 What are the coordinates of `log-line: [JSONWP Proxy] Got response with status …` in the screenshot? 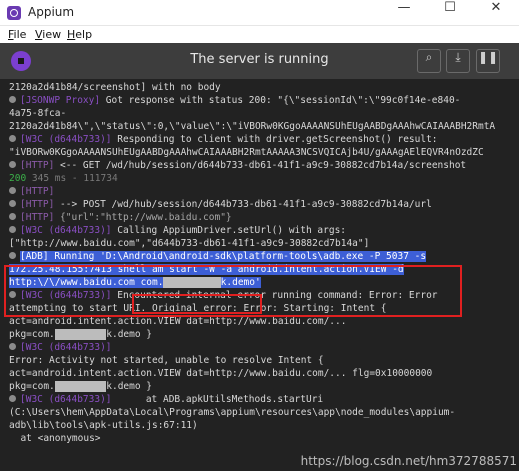 It's located at (264, 100).